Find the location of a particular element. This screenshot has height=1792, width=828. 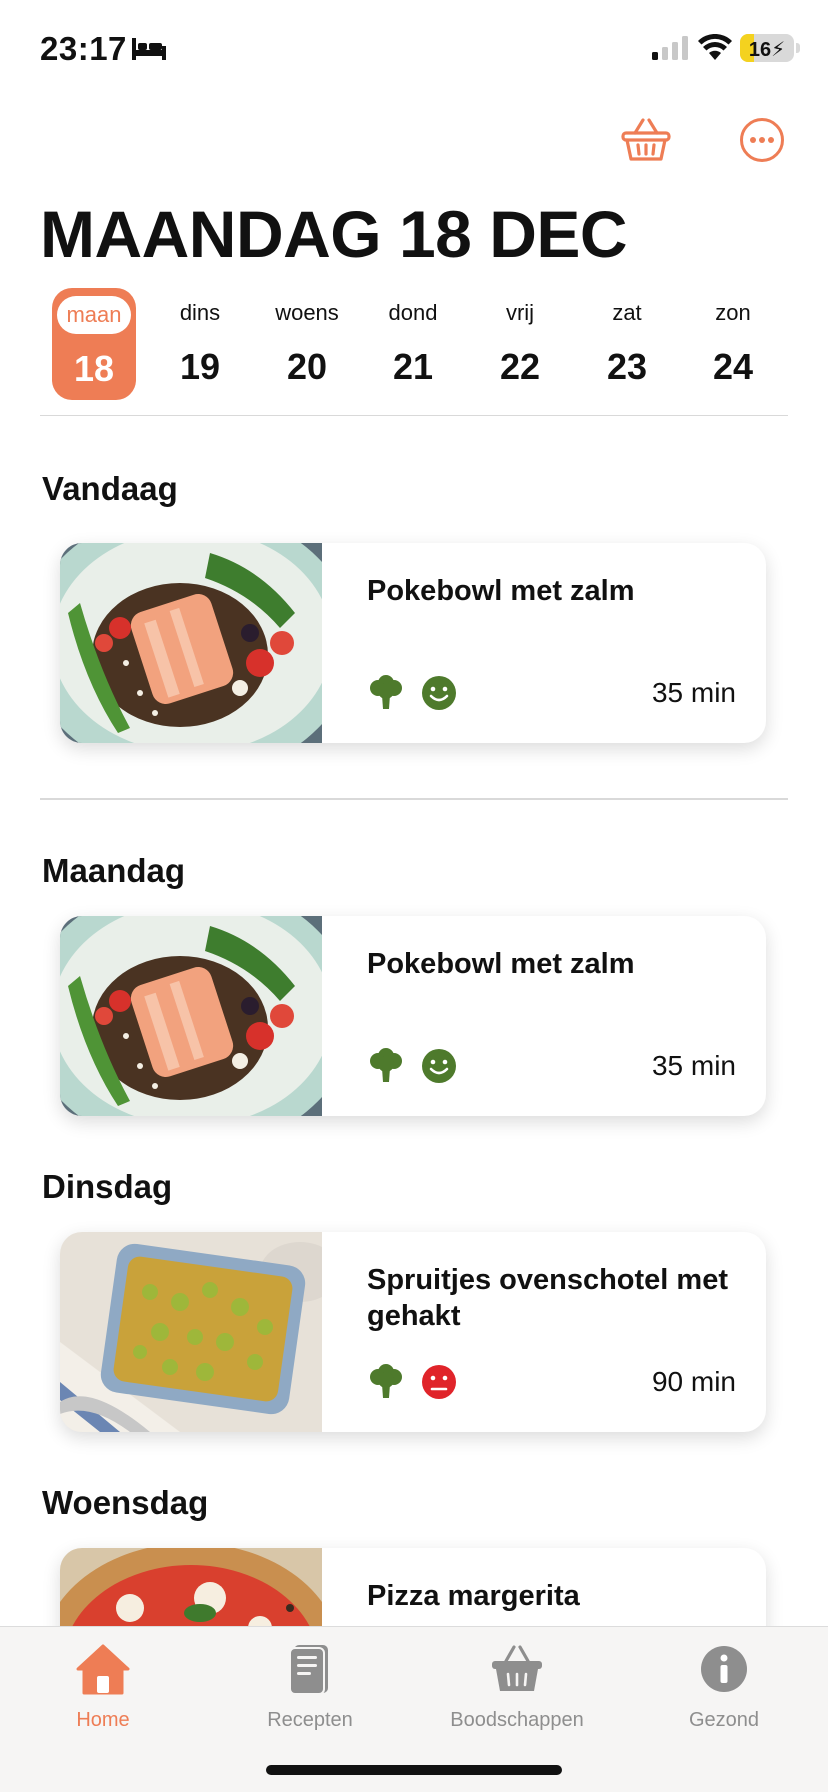

day-thursday: dond 21 is located at coordinates (413, 344).